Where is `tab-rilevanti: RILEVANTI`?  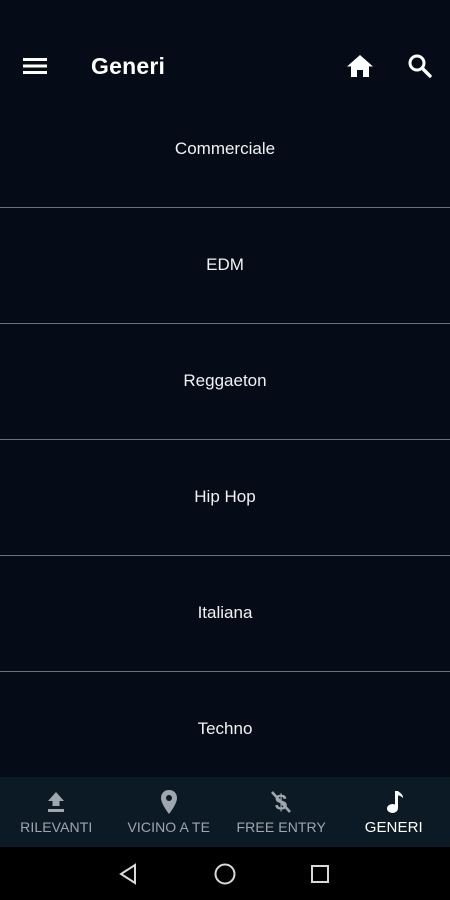
tab-rilevanti: RILEVANTI is located at coordinates (56, 812).